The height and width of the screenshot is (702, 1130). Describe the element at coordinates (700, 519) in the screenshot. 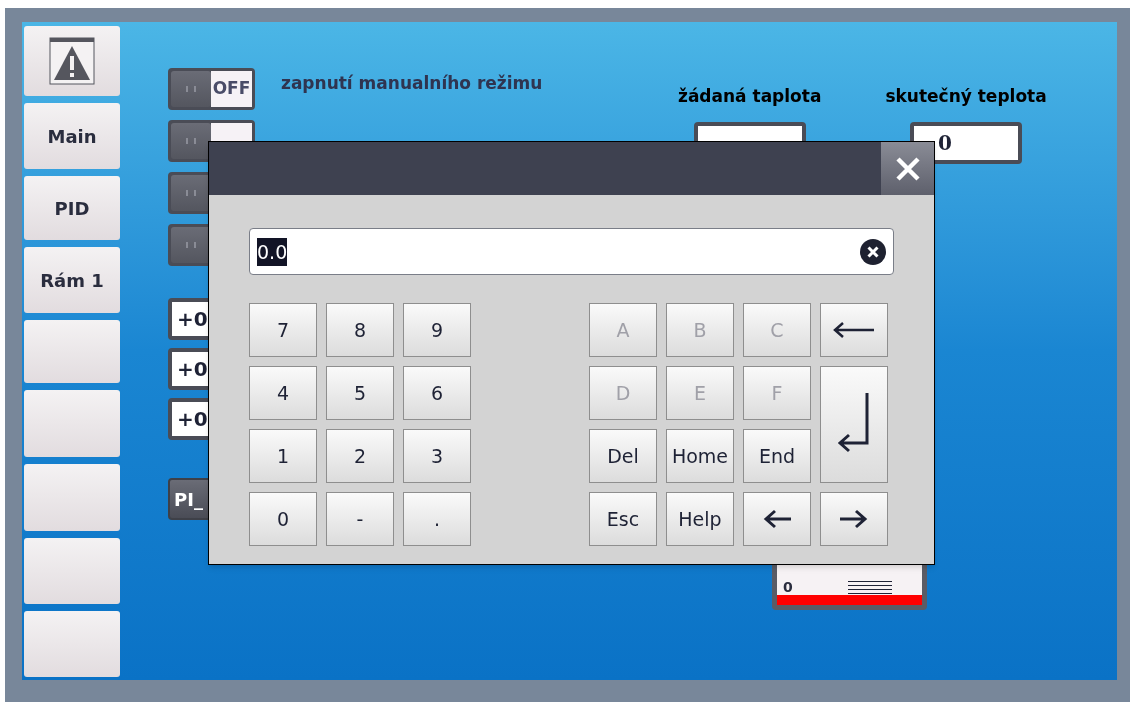

I see `key-button: Help` at that location.